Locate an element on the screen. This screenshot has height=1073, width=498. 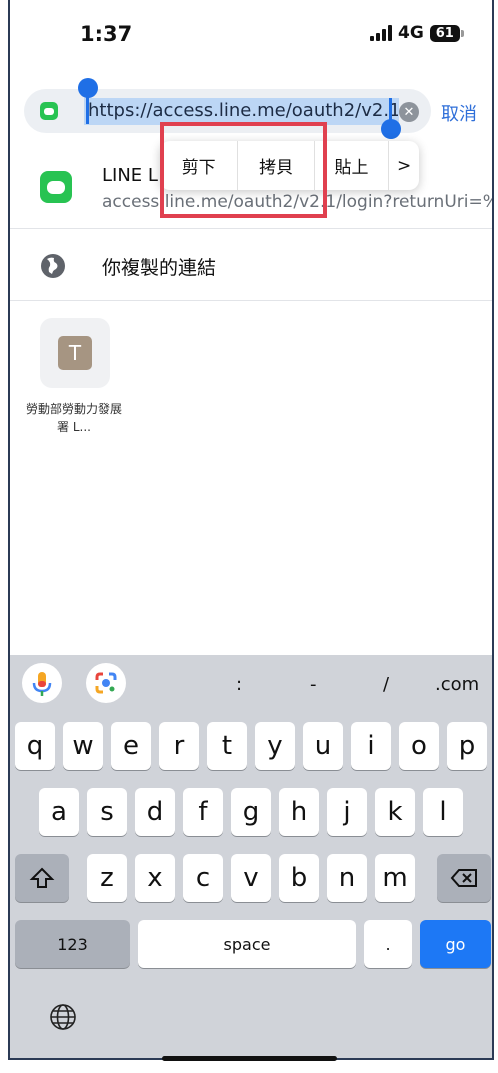
key-l: l is located at coordinates (443, 812).